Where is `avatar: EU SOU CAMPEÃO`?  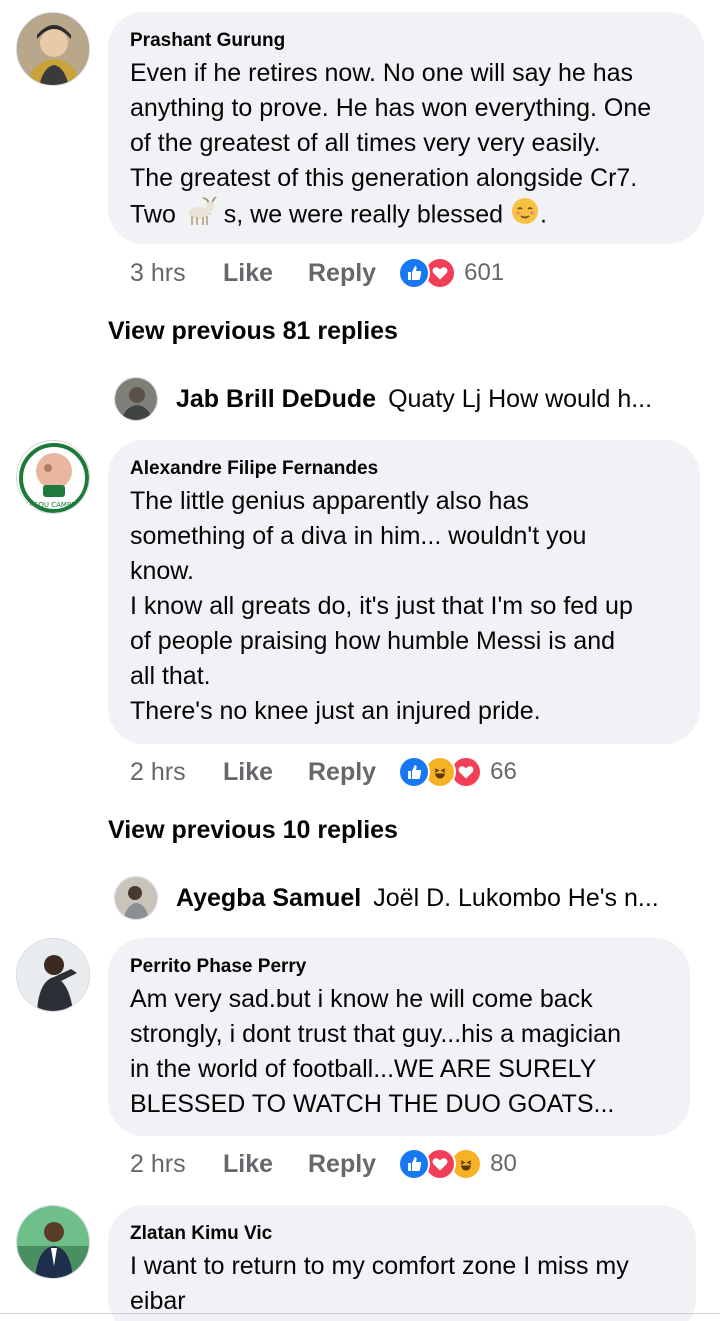
avatar: EU SOU CAMPEÃO is located at coordinates (53, 477).